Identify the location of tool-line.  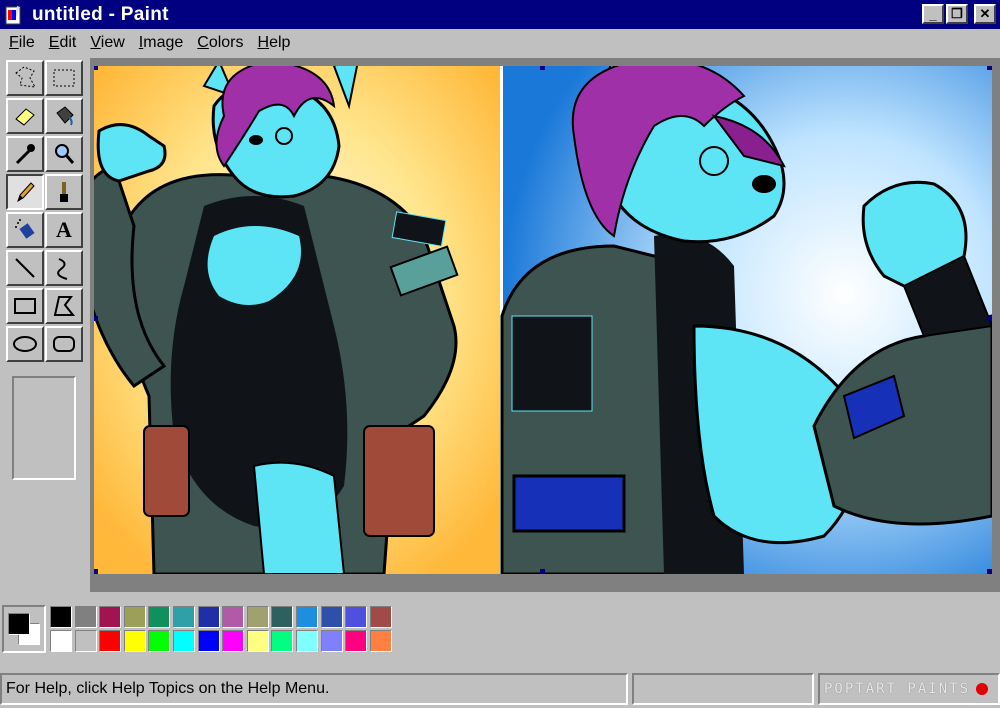
(25, 268).